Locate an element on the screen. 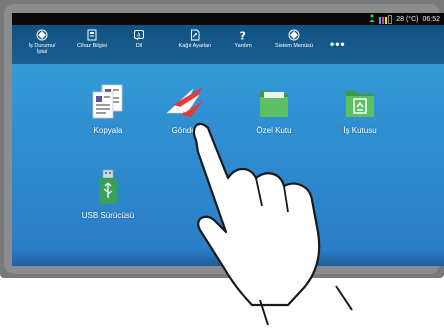 The width and height of the screenshot is (444, 329). app-custom-box: Özel Kutu is located at coordinates (274, 109).